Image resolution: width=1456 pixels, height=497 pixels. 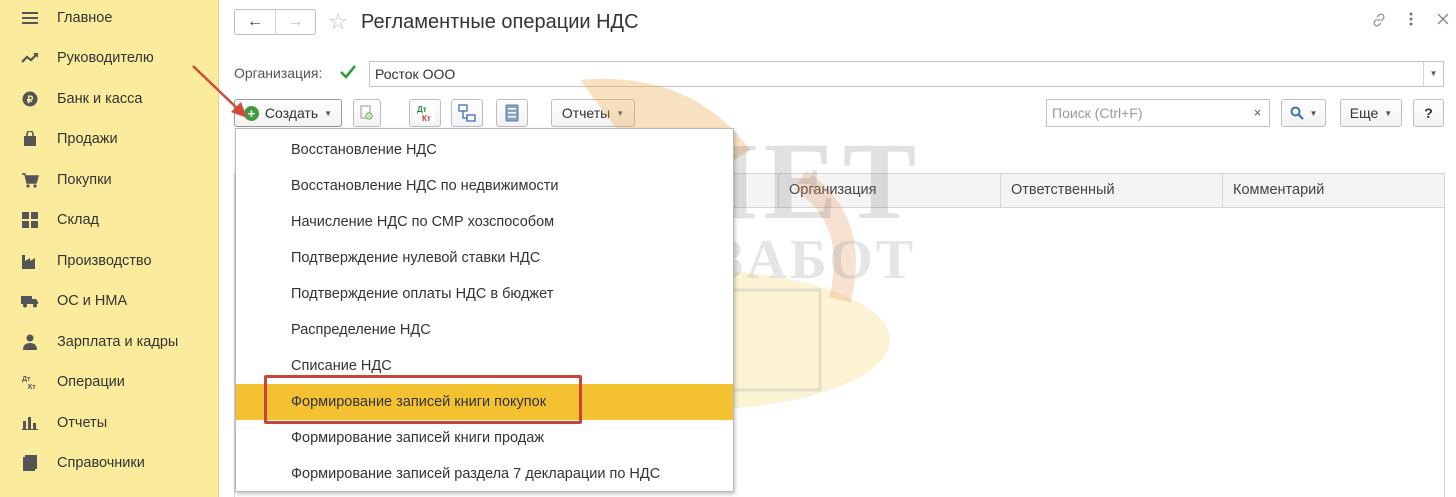 I want to click on book-icon, so click(x=30, y=463).